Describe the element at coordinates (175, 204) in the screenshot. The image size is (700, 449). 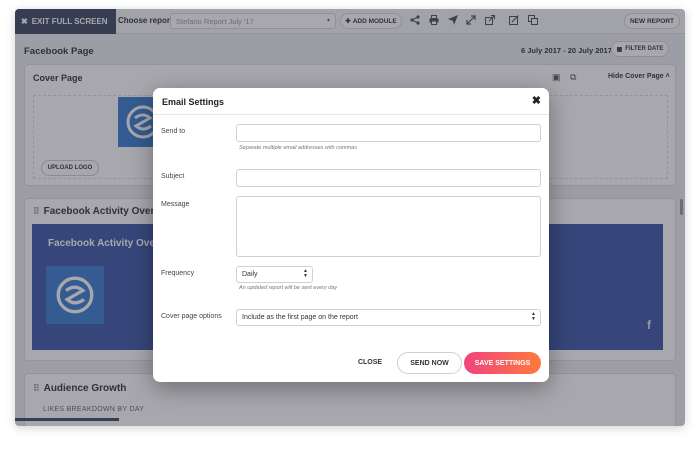
I see `message-label: Message` at that location.